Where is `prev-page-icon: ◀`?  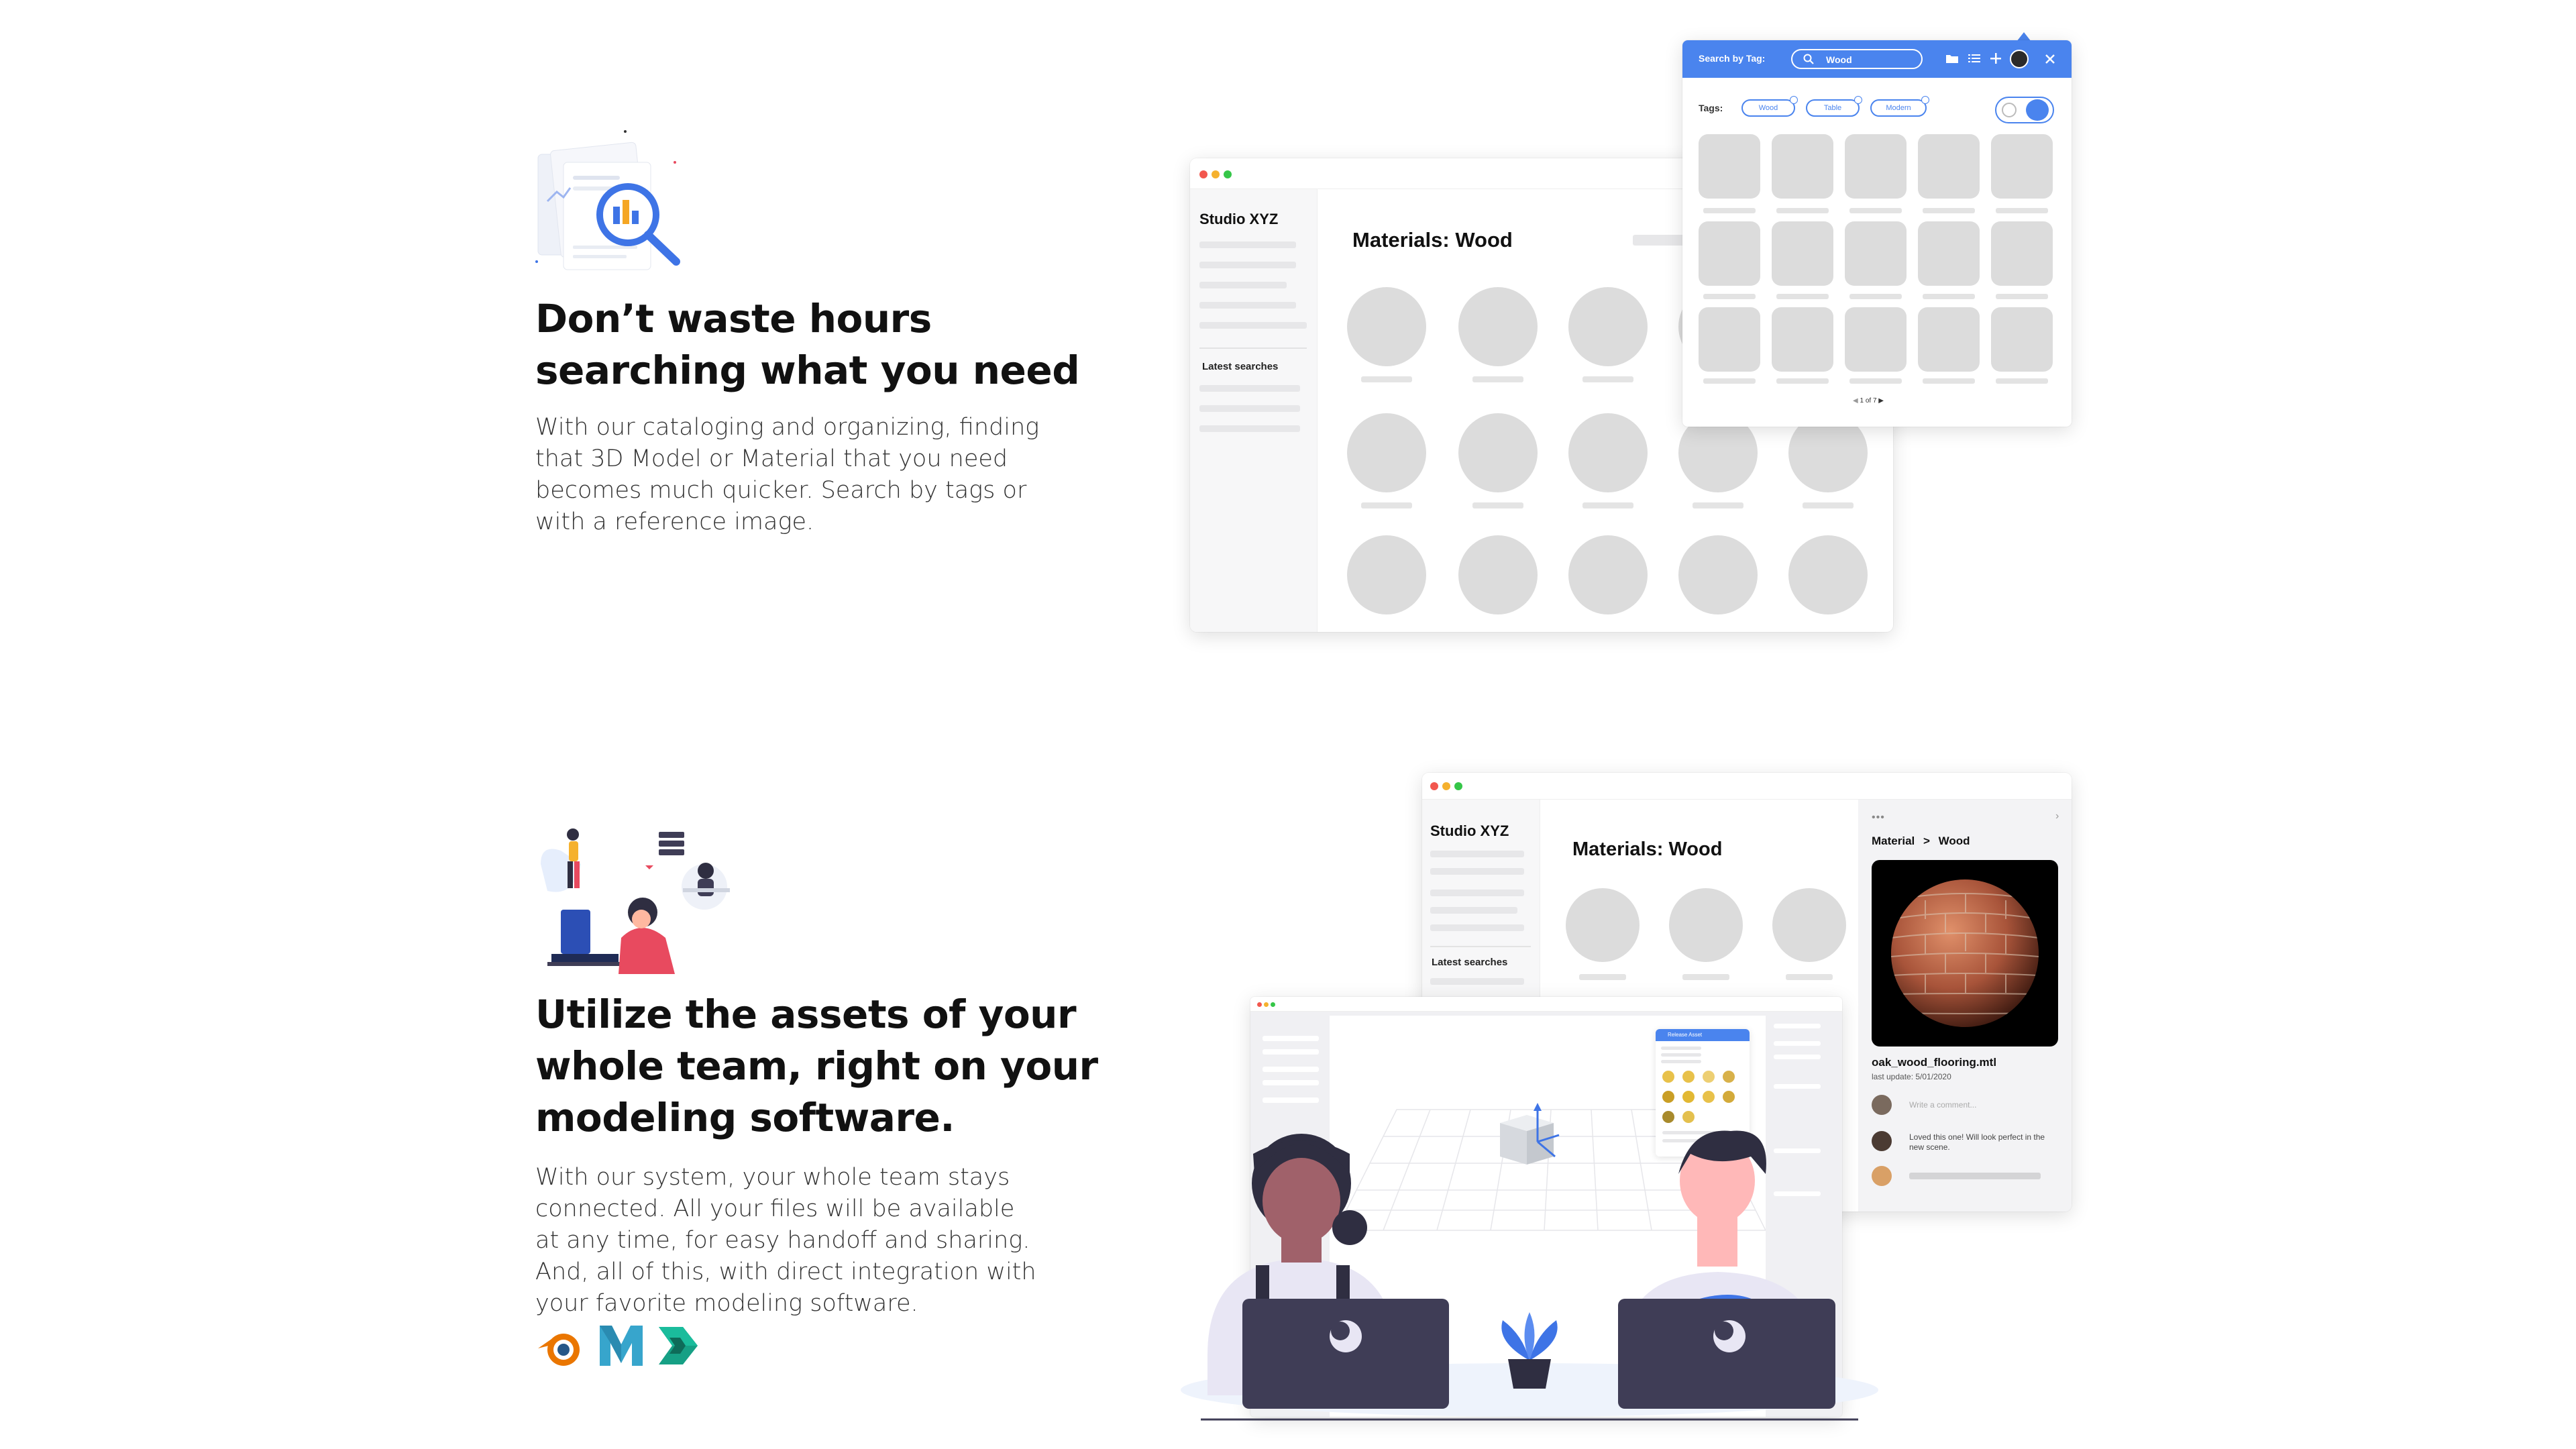 prev-page-icon: ◀ is located at coordinates (1855, 401).